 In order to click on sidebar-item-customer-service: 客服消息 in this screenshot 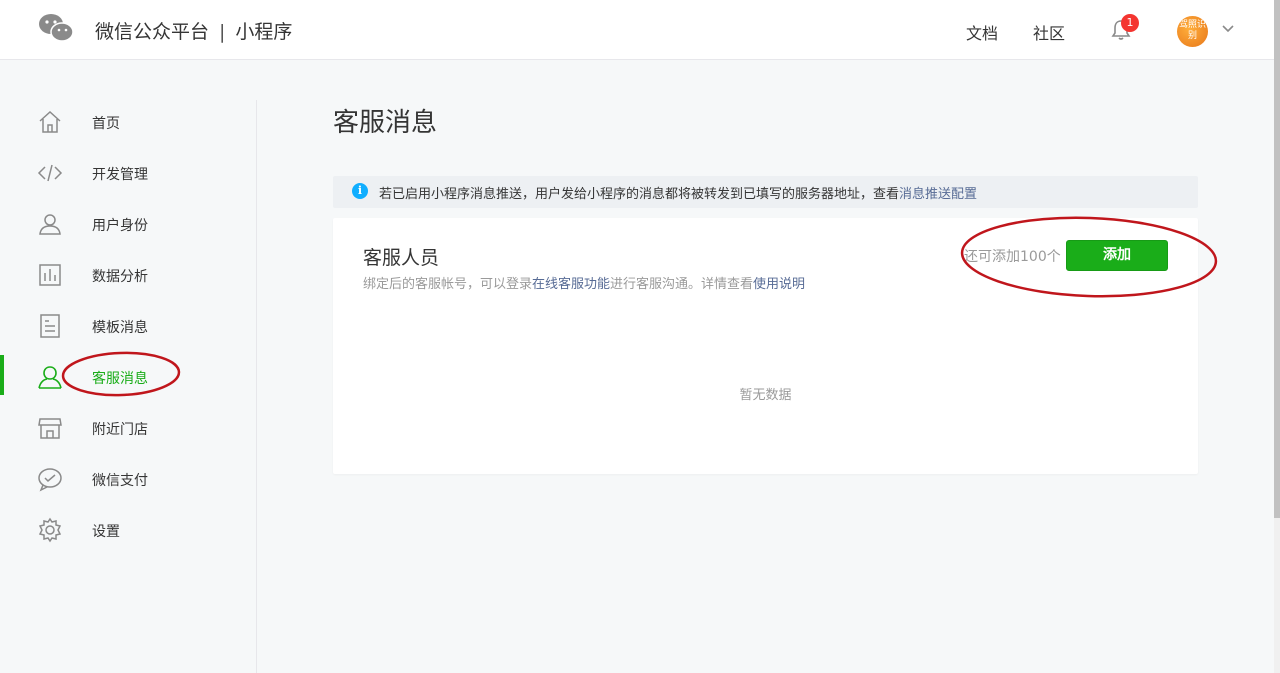, I will do `click(128, 380)`.